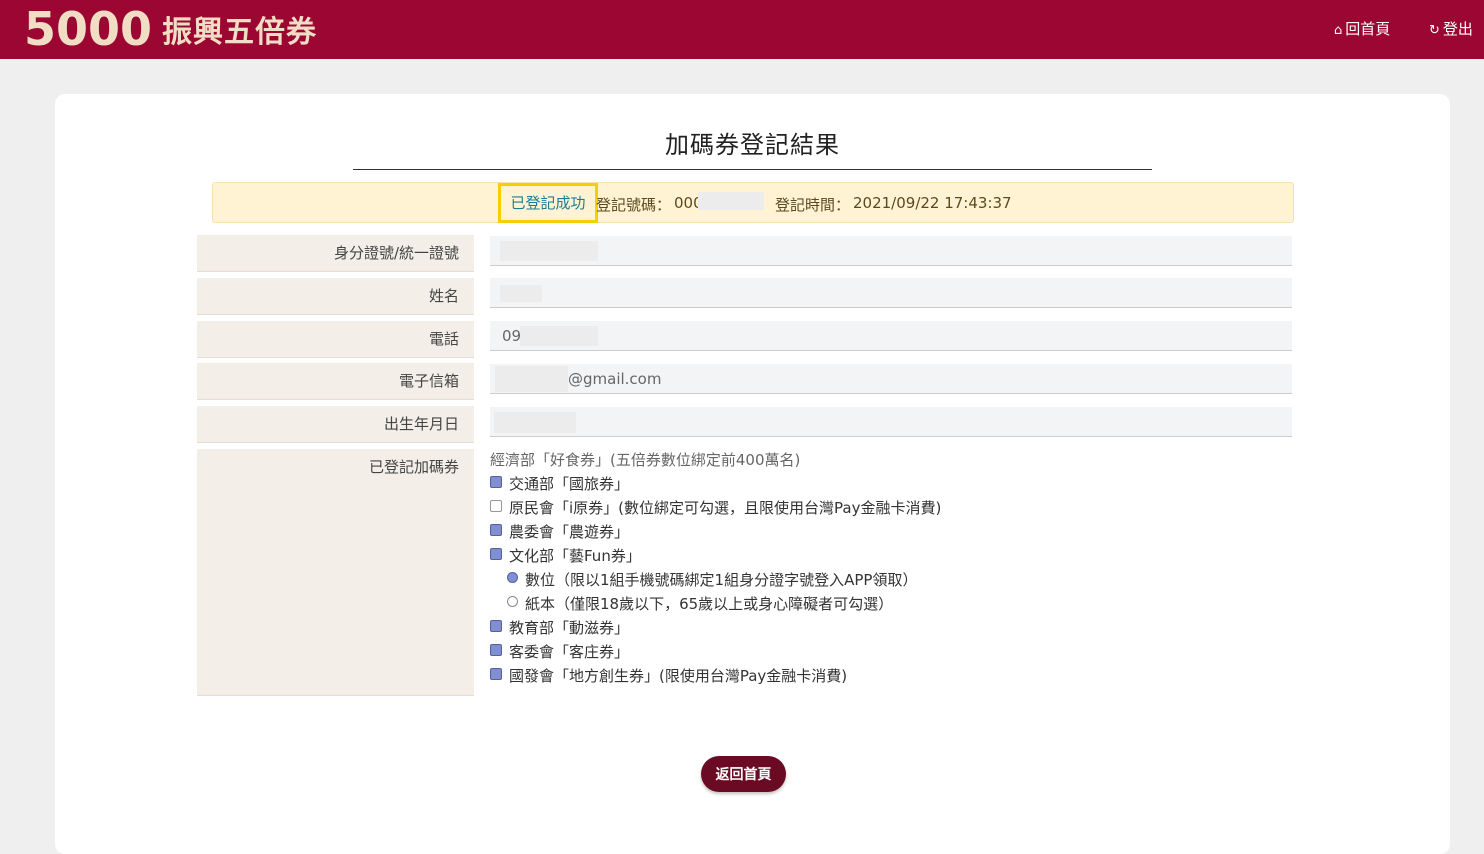  What do you see at coordinates (645, 460) in the screenshot?
I see `coupon-intro: 經濟部「好食券」(五倍券數位綁定前400萬名)` at bounding box center [645, 460].